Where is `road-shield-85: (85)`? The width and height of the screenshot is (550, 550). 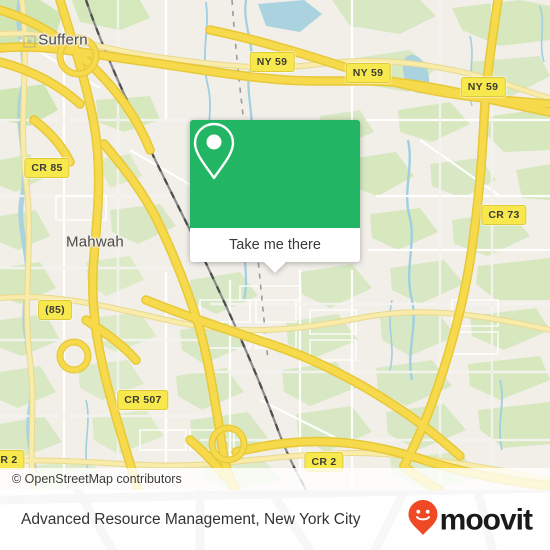 road-shield-85: (85) is located at coordinates (55, 310).